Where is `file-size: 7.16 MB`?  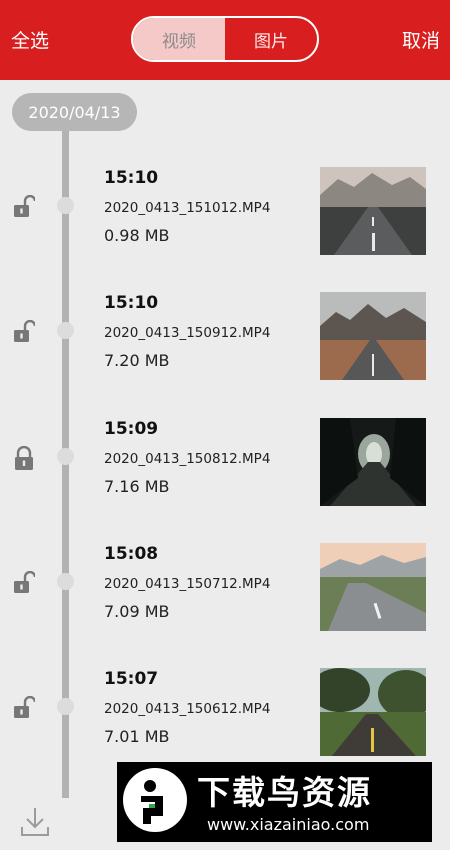 file-size: 7.16 MB is located at coordinates (137, 486).